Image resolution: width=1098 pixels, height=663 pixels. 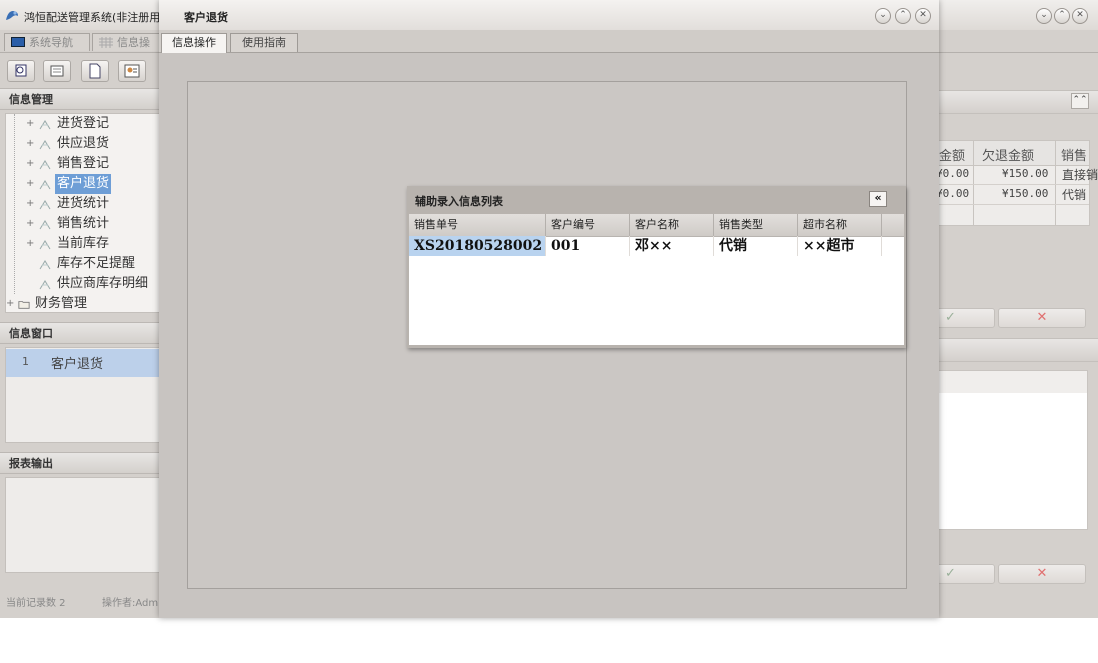 What do you see at coordinates (12, 15) in the screenshot?
I see `app-logo-icon` at bounding box center [12, 15].